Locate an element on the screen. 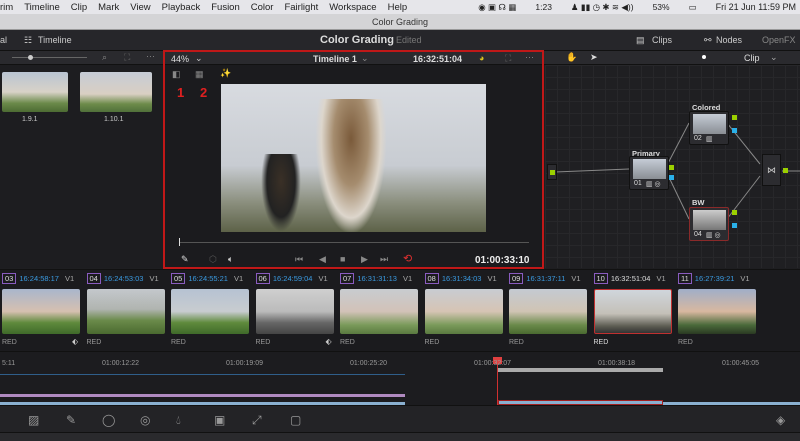 This screenshot has width=800, height=441. nodes-button: Nodes is located at coordinates (729, 40).